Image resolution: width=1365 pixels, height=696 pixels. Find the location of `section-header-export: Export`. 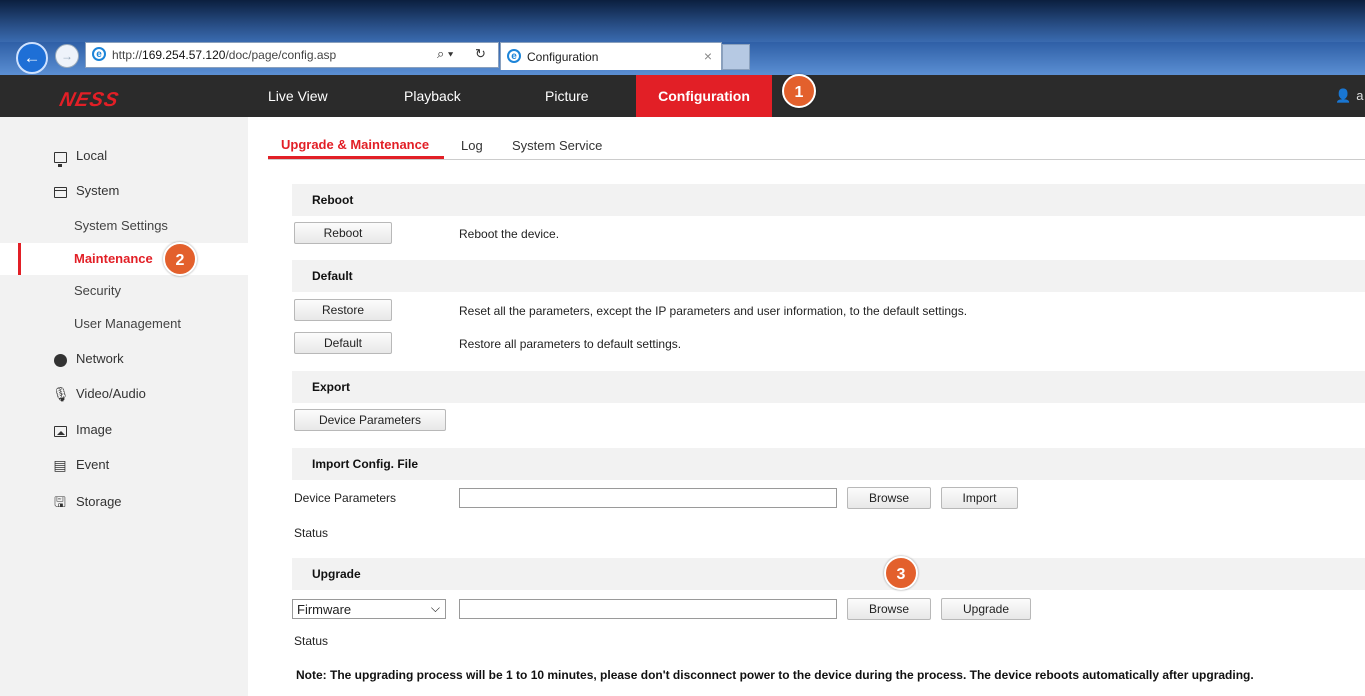

section-header-export: Export is located at coordinates (828, 387).